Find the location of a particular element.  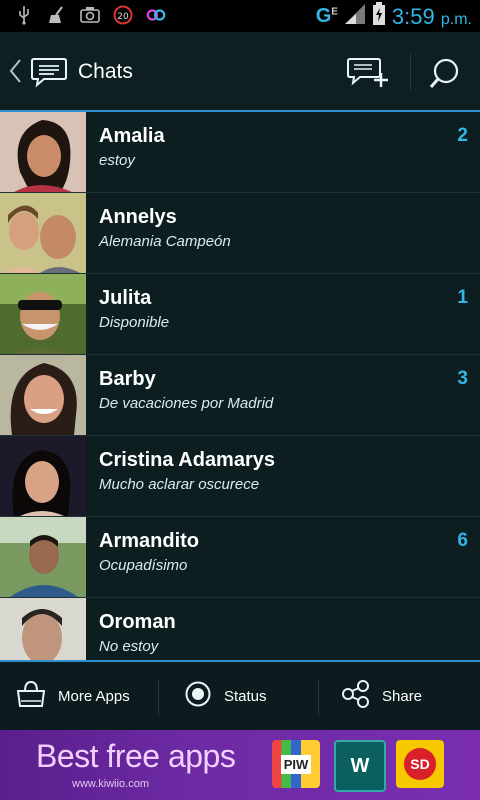

chat-row-amalia: Amalia estoy 2 is located at coordinates (240, 152).